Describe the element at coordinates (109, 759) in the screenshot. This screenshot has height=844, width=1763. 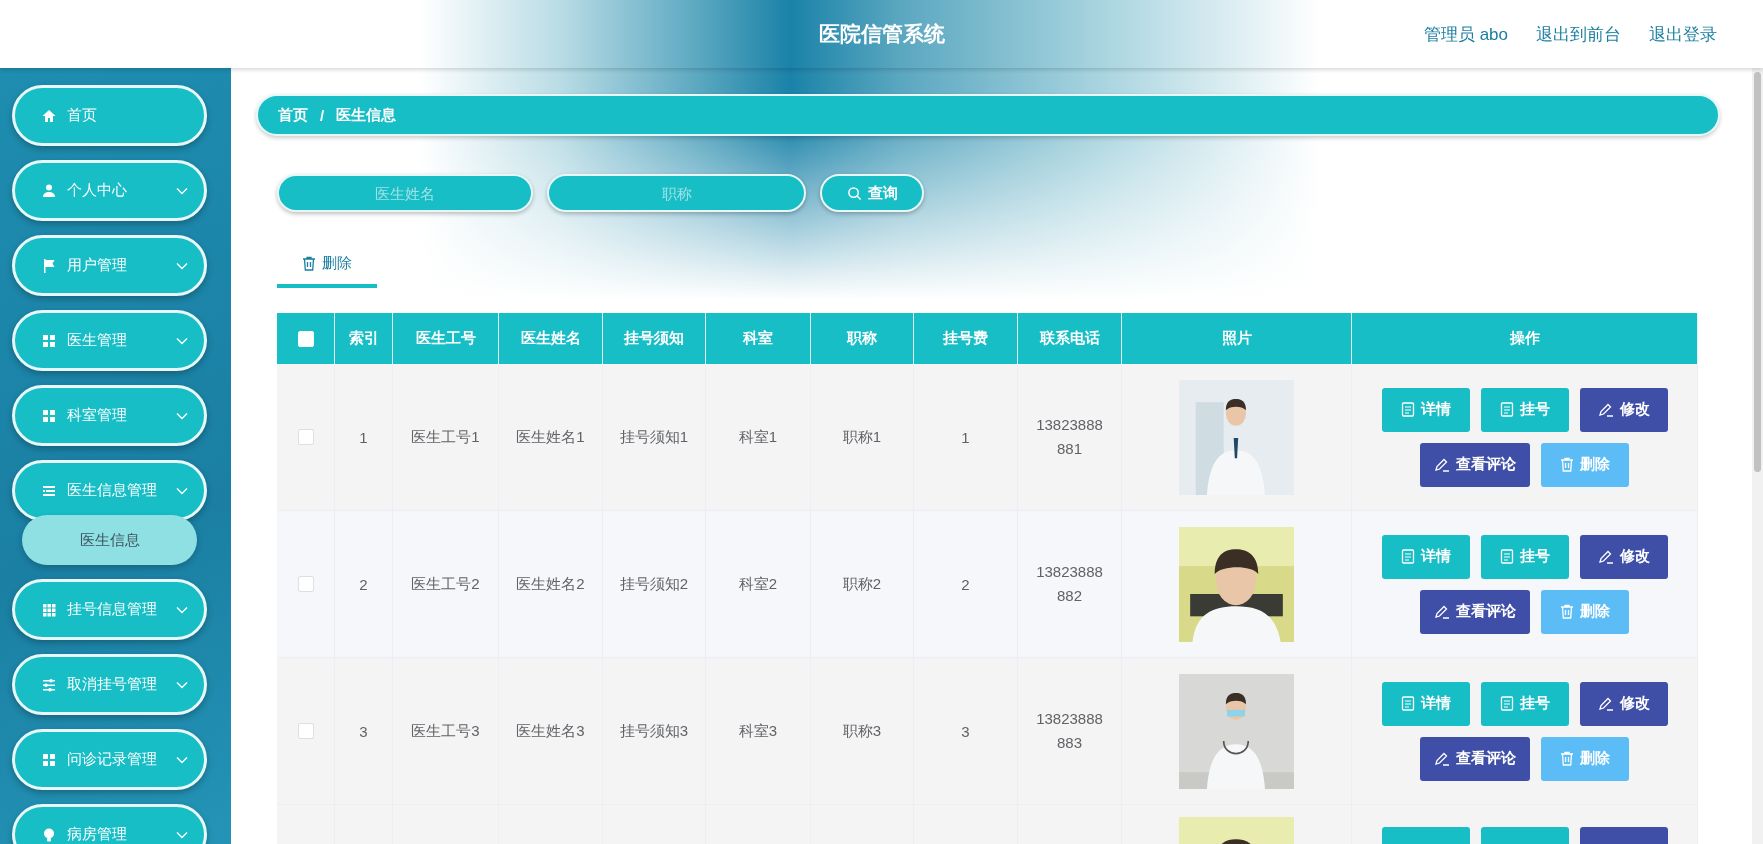
I see `sidebar-item: 问诊记录管理` at that location.